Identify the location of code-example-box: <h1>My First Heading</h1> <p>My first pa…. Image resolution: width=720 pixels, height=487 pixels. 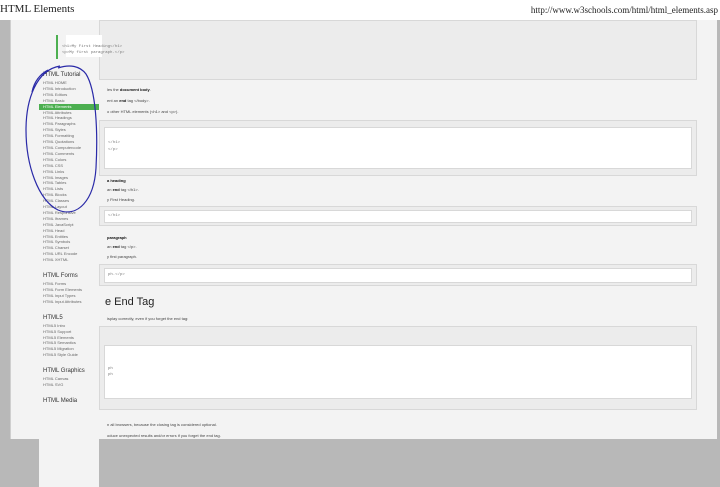
(376, 50).